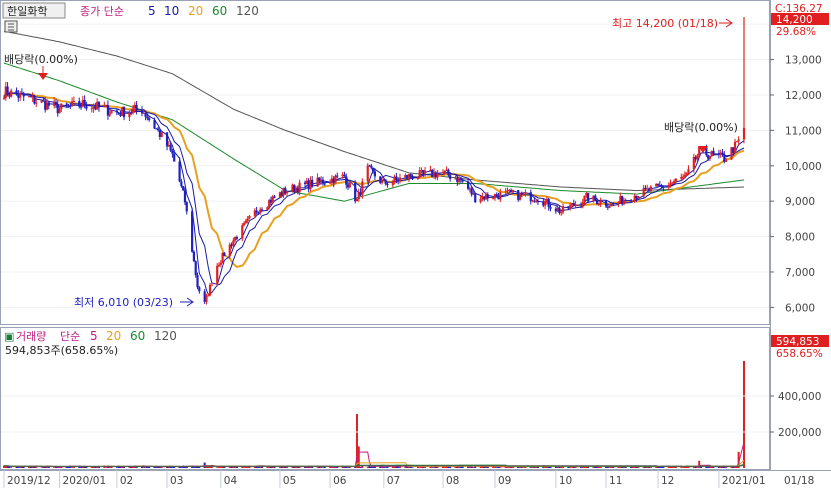  What do you see at coordinates (800, 202) in the screenshot?
I see `y-tick-label: 9,000` at bounding box center [800, 202].